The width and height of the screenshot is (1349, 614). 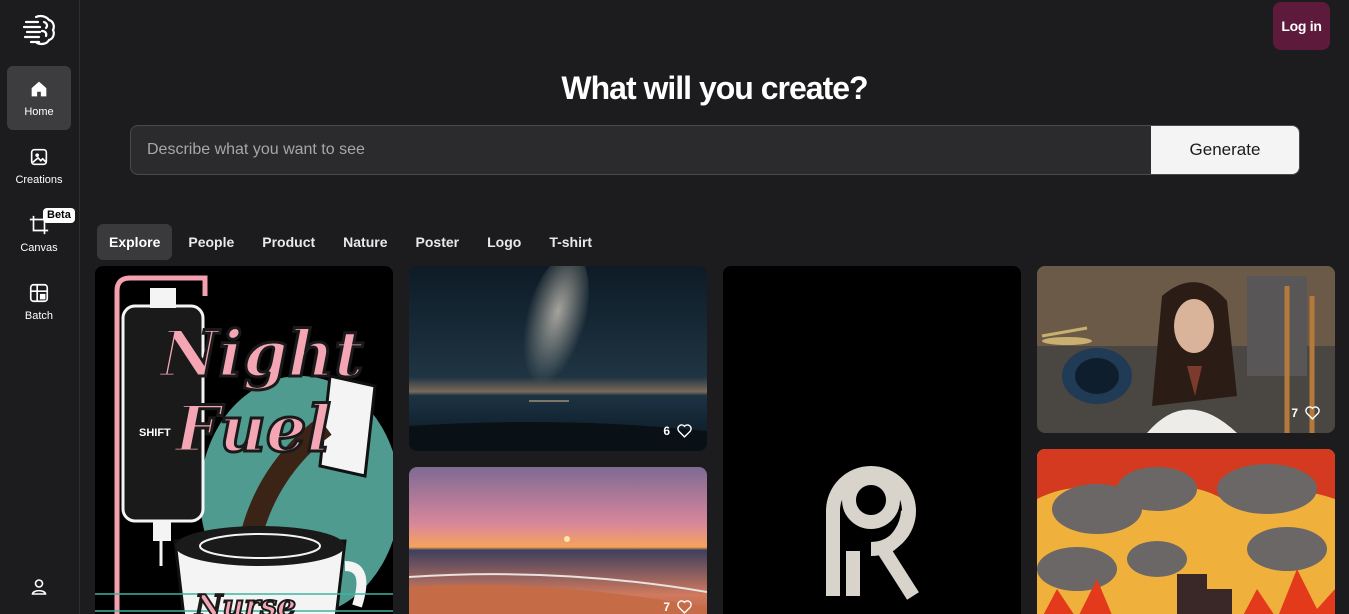 What do you see at coordinates (39, 180) in the screenshot?
I see `sidebar-item-label: Creations` at bounding box center [39, 180].